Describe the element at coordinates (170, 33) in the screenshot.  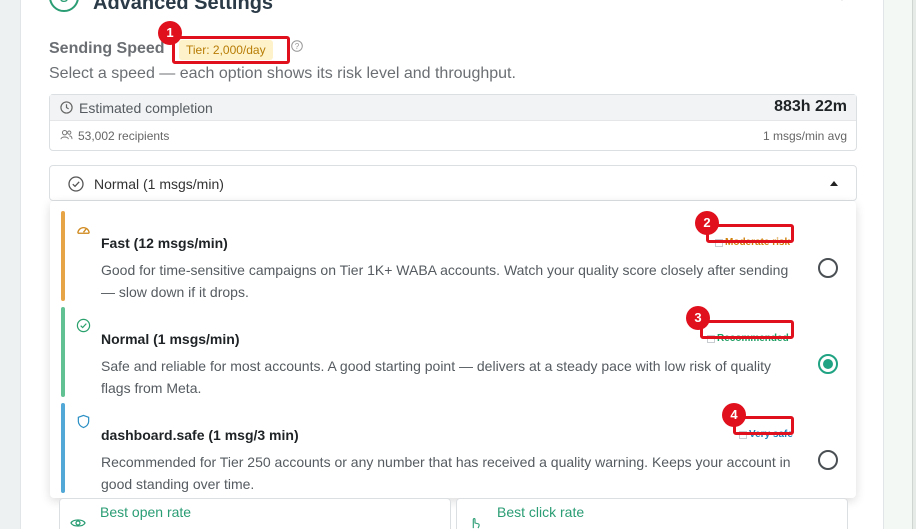
I see `callout-number-1: 1` at that location.